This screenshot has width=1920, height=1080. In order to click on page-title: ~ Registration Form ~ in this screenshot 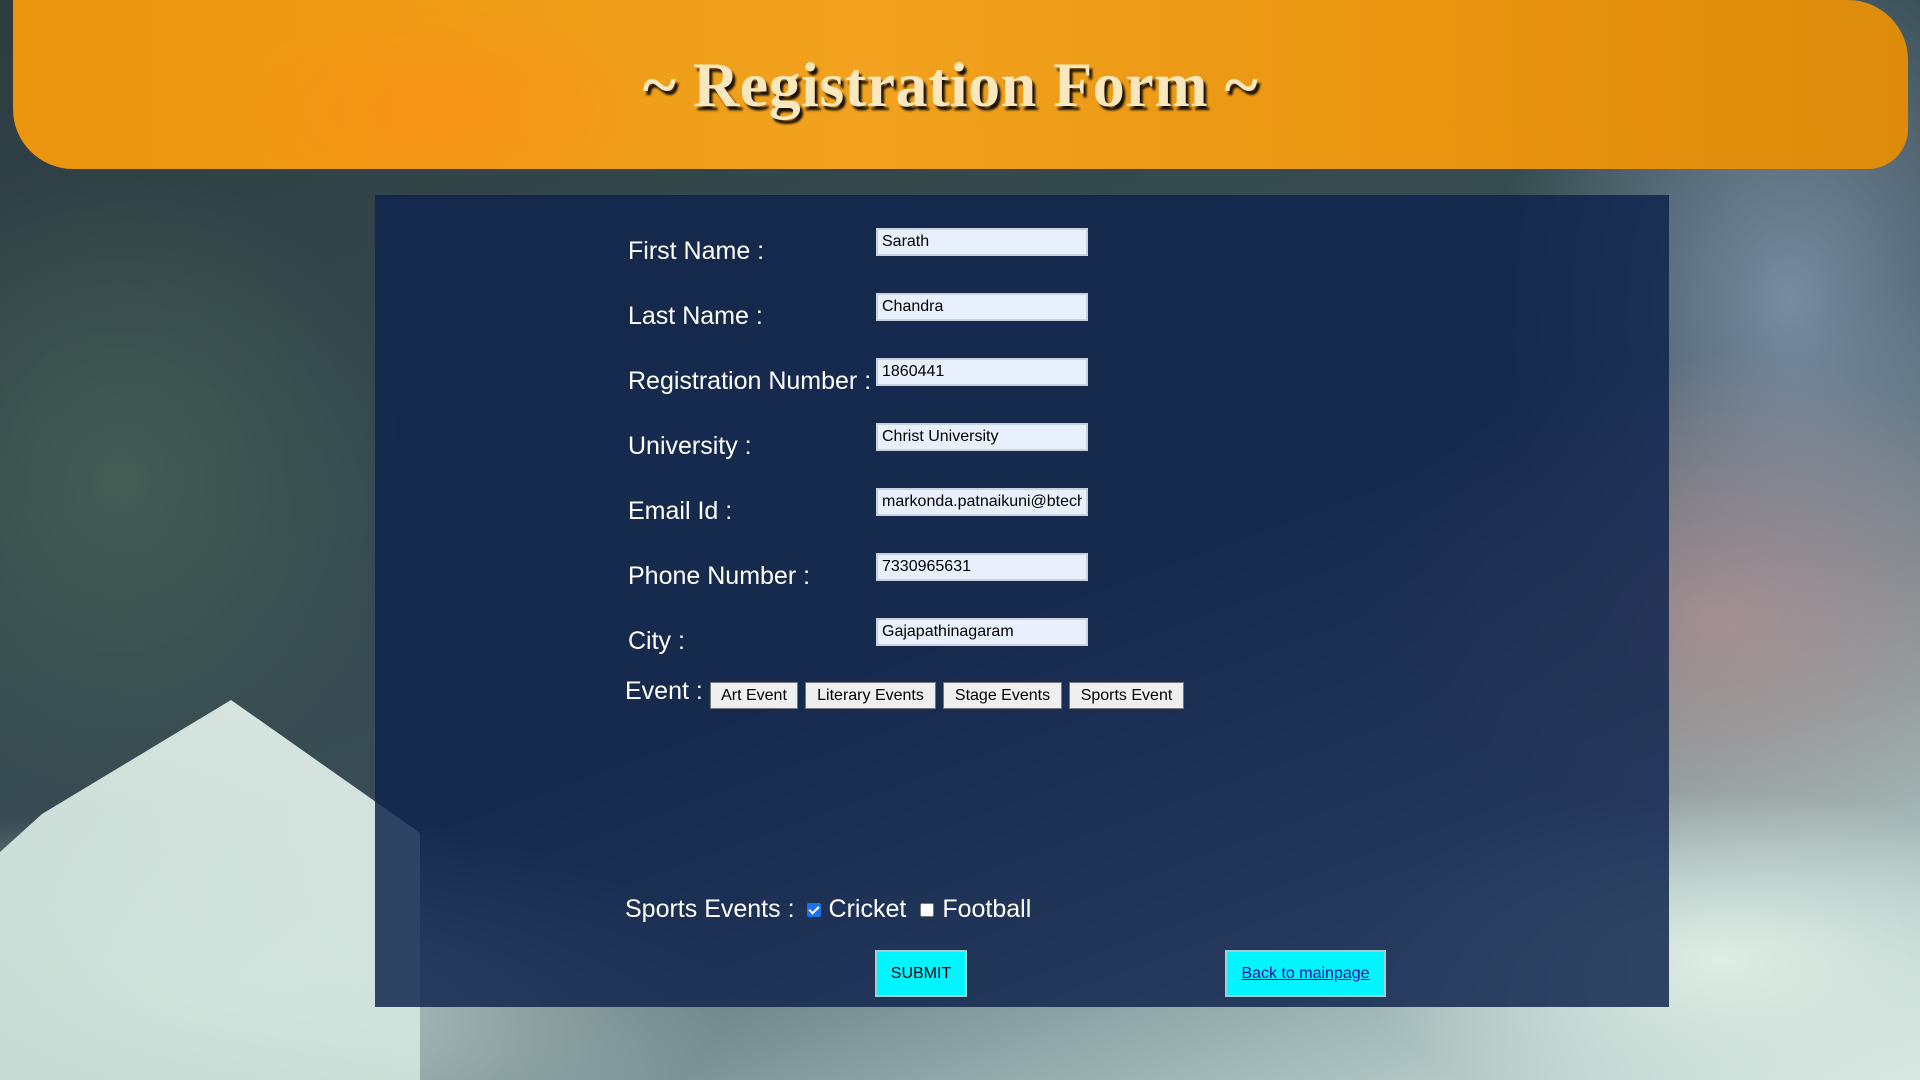, I will do `click(950, 84)`.